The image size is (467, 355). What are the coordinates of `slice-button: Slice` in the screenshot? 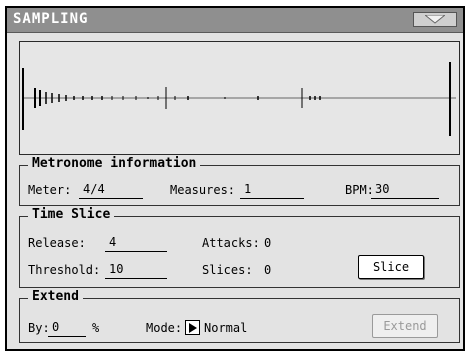 It's located at (391, 267).